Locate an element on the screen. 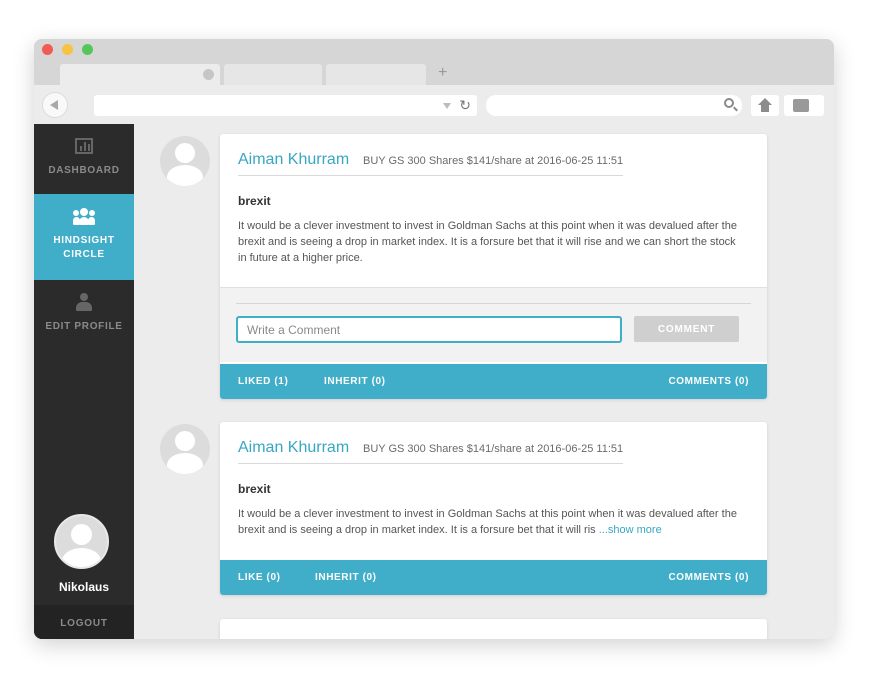  reload-icon: ↻ is located at coordinates (465, 105).